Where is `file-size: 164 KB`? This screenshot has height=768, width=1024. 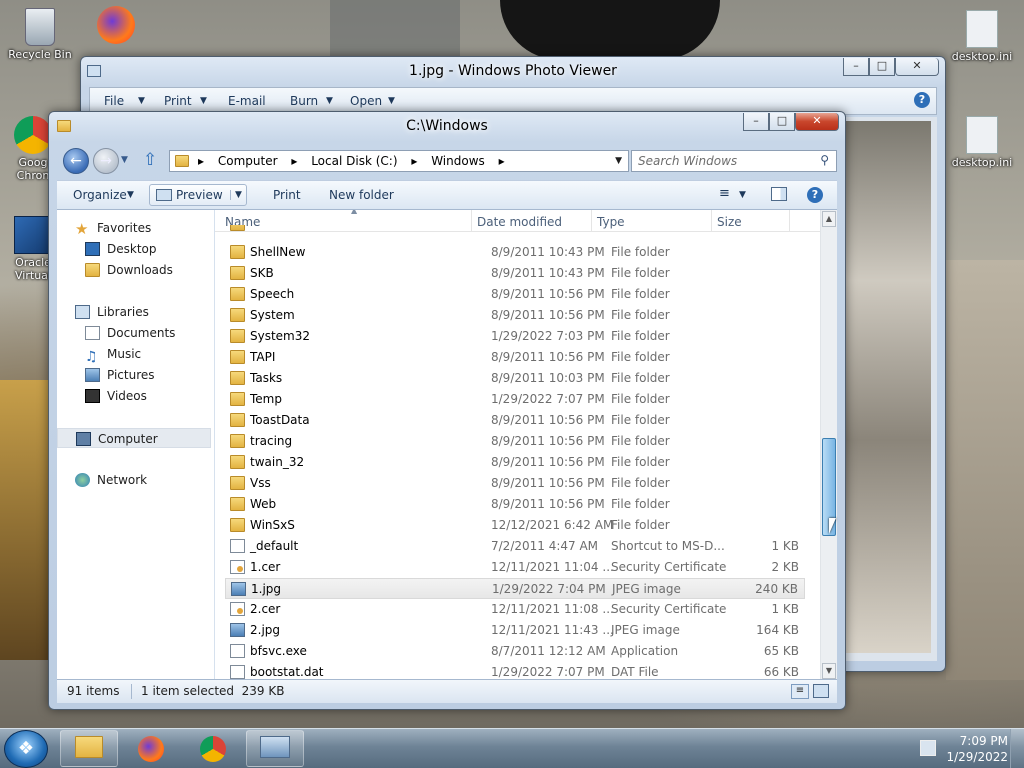
file-size: 164 KB is located at coordinates (777, 630).